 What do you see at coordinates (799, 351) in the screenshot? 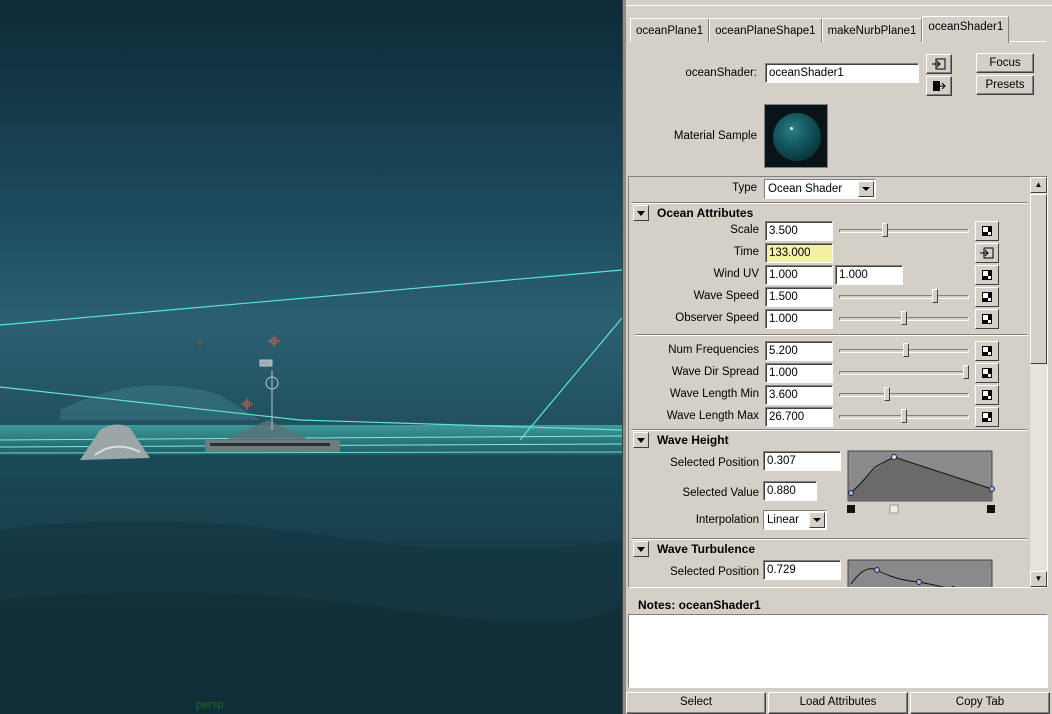
I see `num-frequencies-field: 5.200` at bounding box center [799, 351].